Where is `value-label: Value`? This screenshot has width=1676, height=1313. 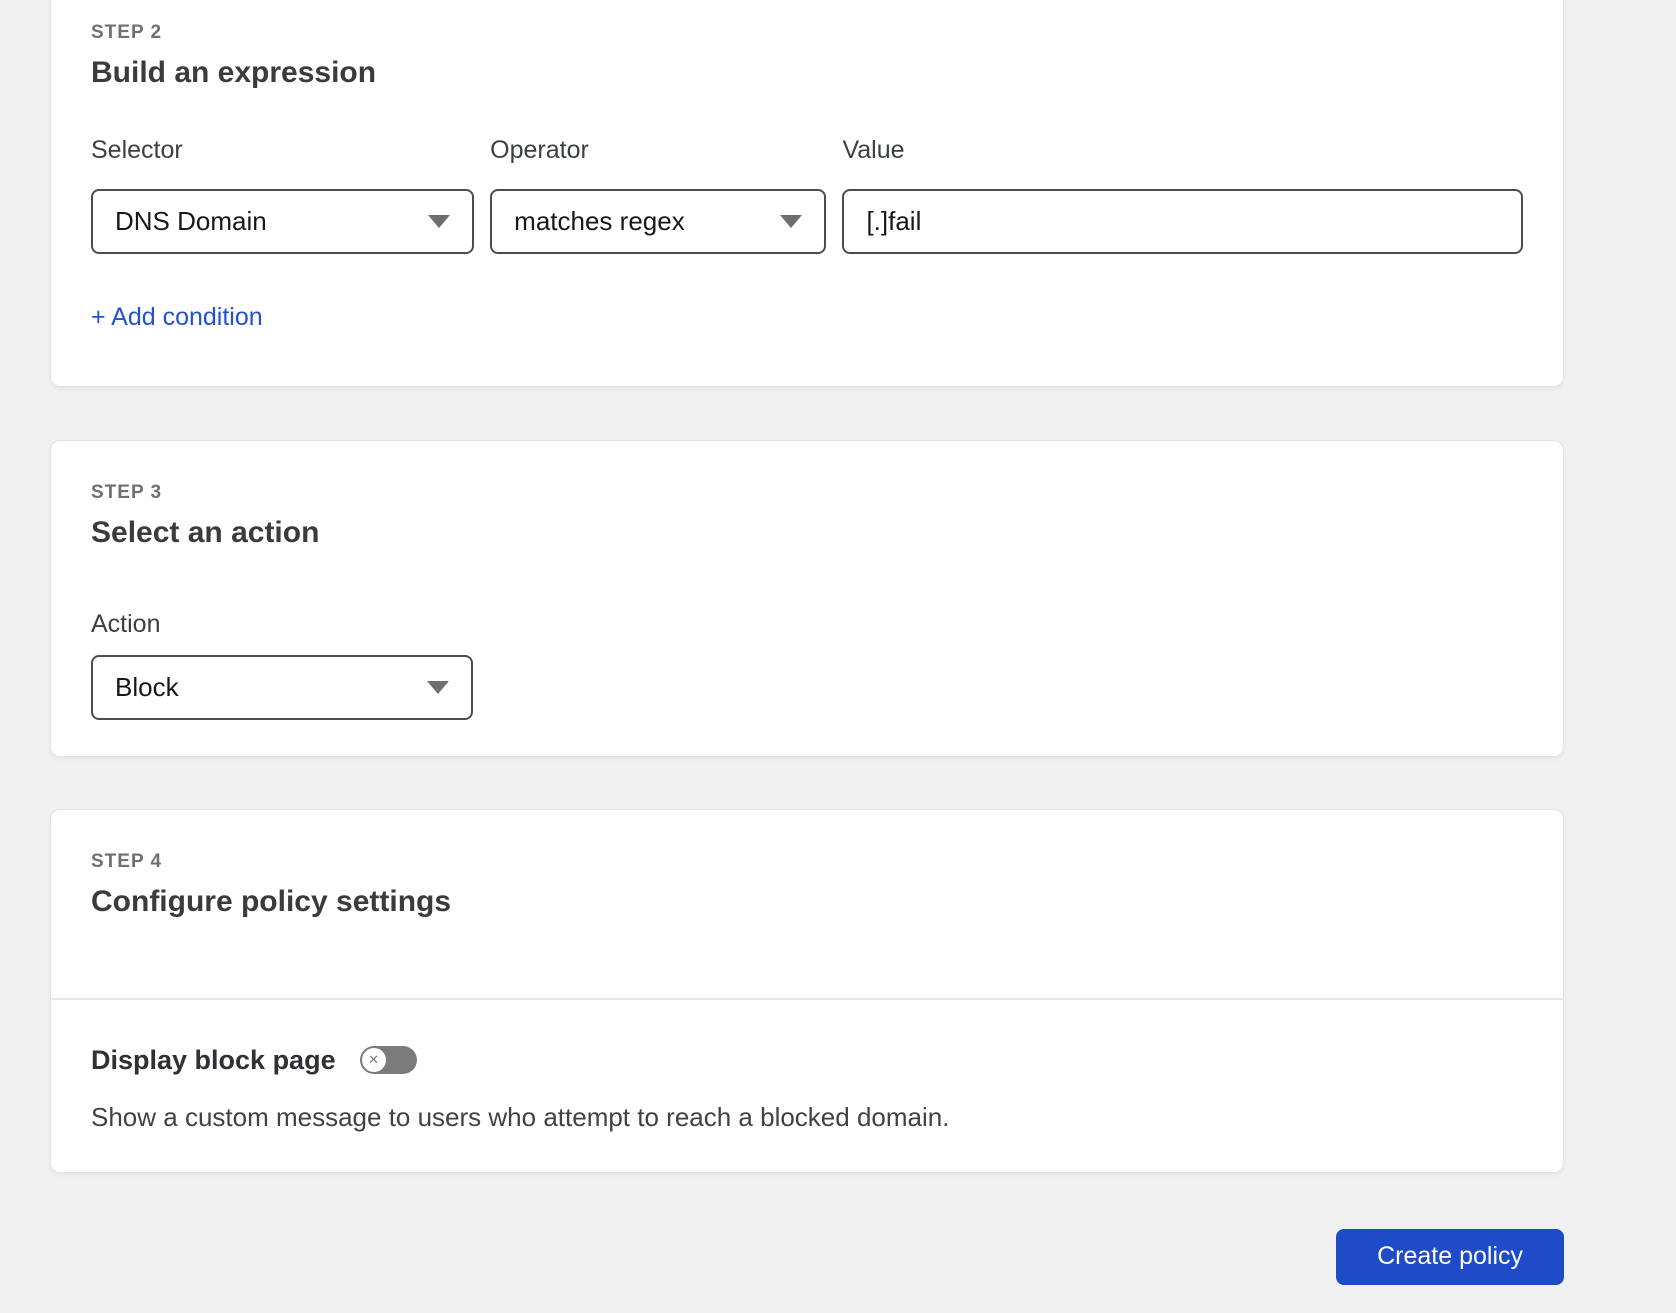
value-label: Value is located at coordinates (873, 150).